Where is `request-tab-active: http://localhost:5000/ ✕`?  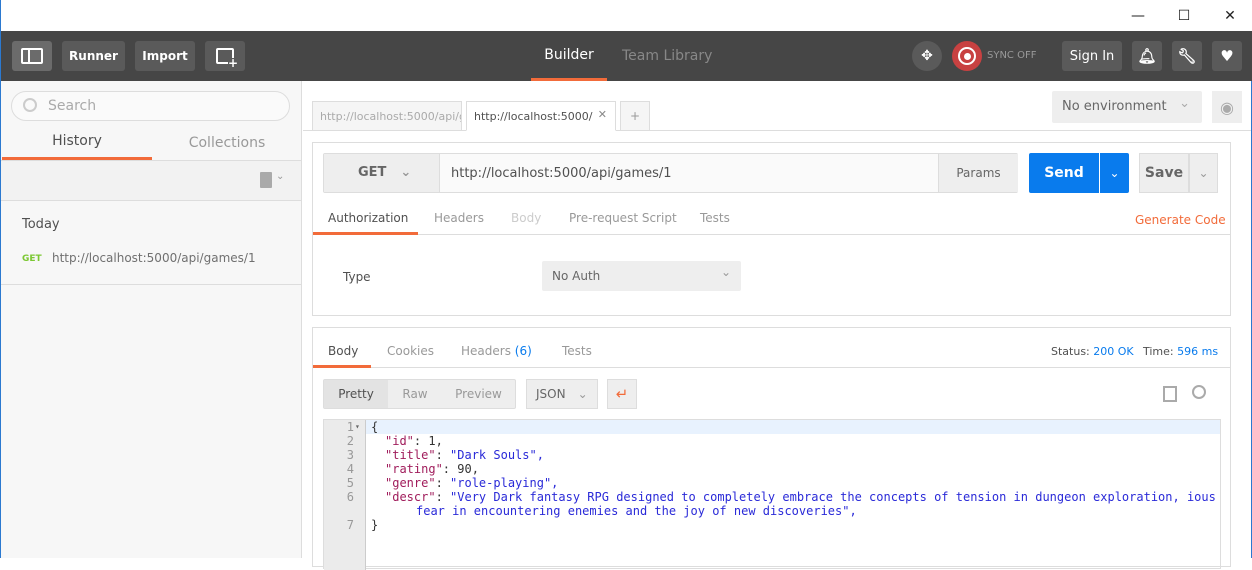
request-tab-active: http://localhost:5000/ ✕ is located at coordinates (541, 116).